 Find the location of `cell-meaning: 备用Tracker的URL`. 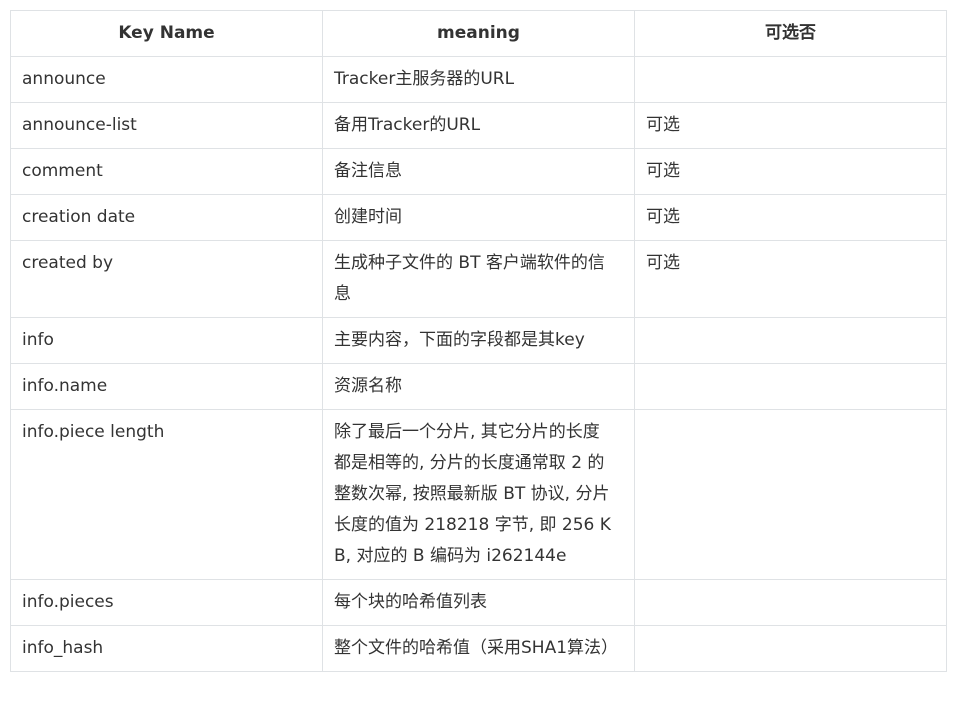

cell-meaning: 备用Tracker的URL is located at coordinates (478, 125).